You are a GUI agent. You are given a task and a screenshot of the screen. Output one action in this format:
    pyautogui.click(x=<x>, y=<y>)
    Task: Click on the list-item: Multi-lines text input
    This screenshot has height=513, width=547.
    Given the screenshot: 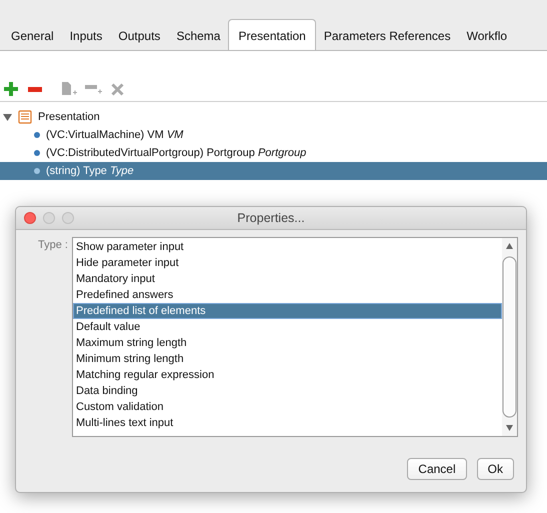 What is the action you would take?
    pyautogui.click(x=287, y=423)
    